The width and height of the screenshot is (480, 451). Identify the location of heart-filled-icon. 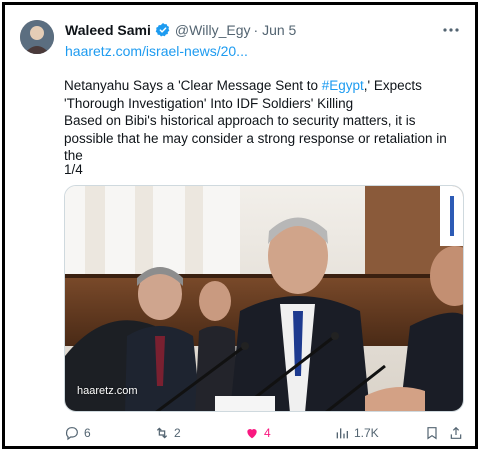
(252, 434).